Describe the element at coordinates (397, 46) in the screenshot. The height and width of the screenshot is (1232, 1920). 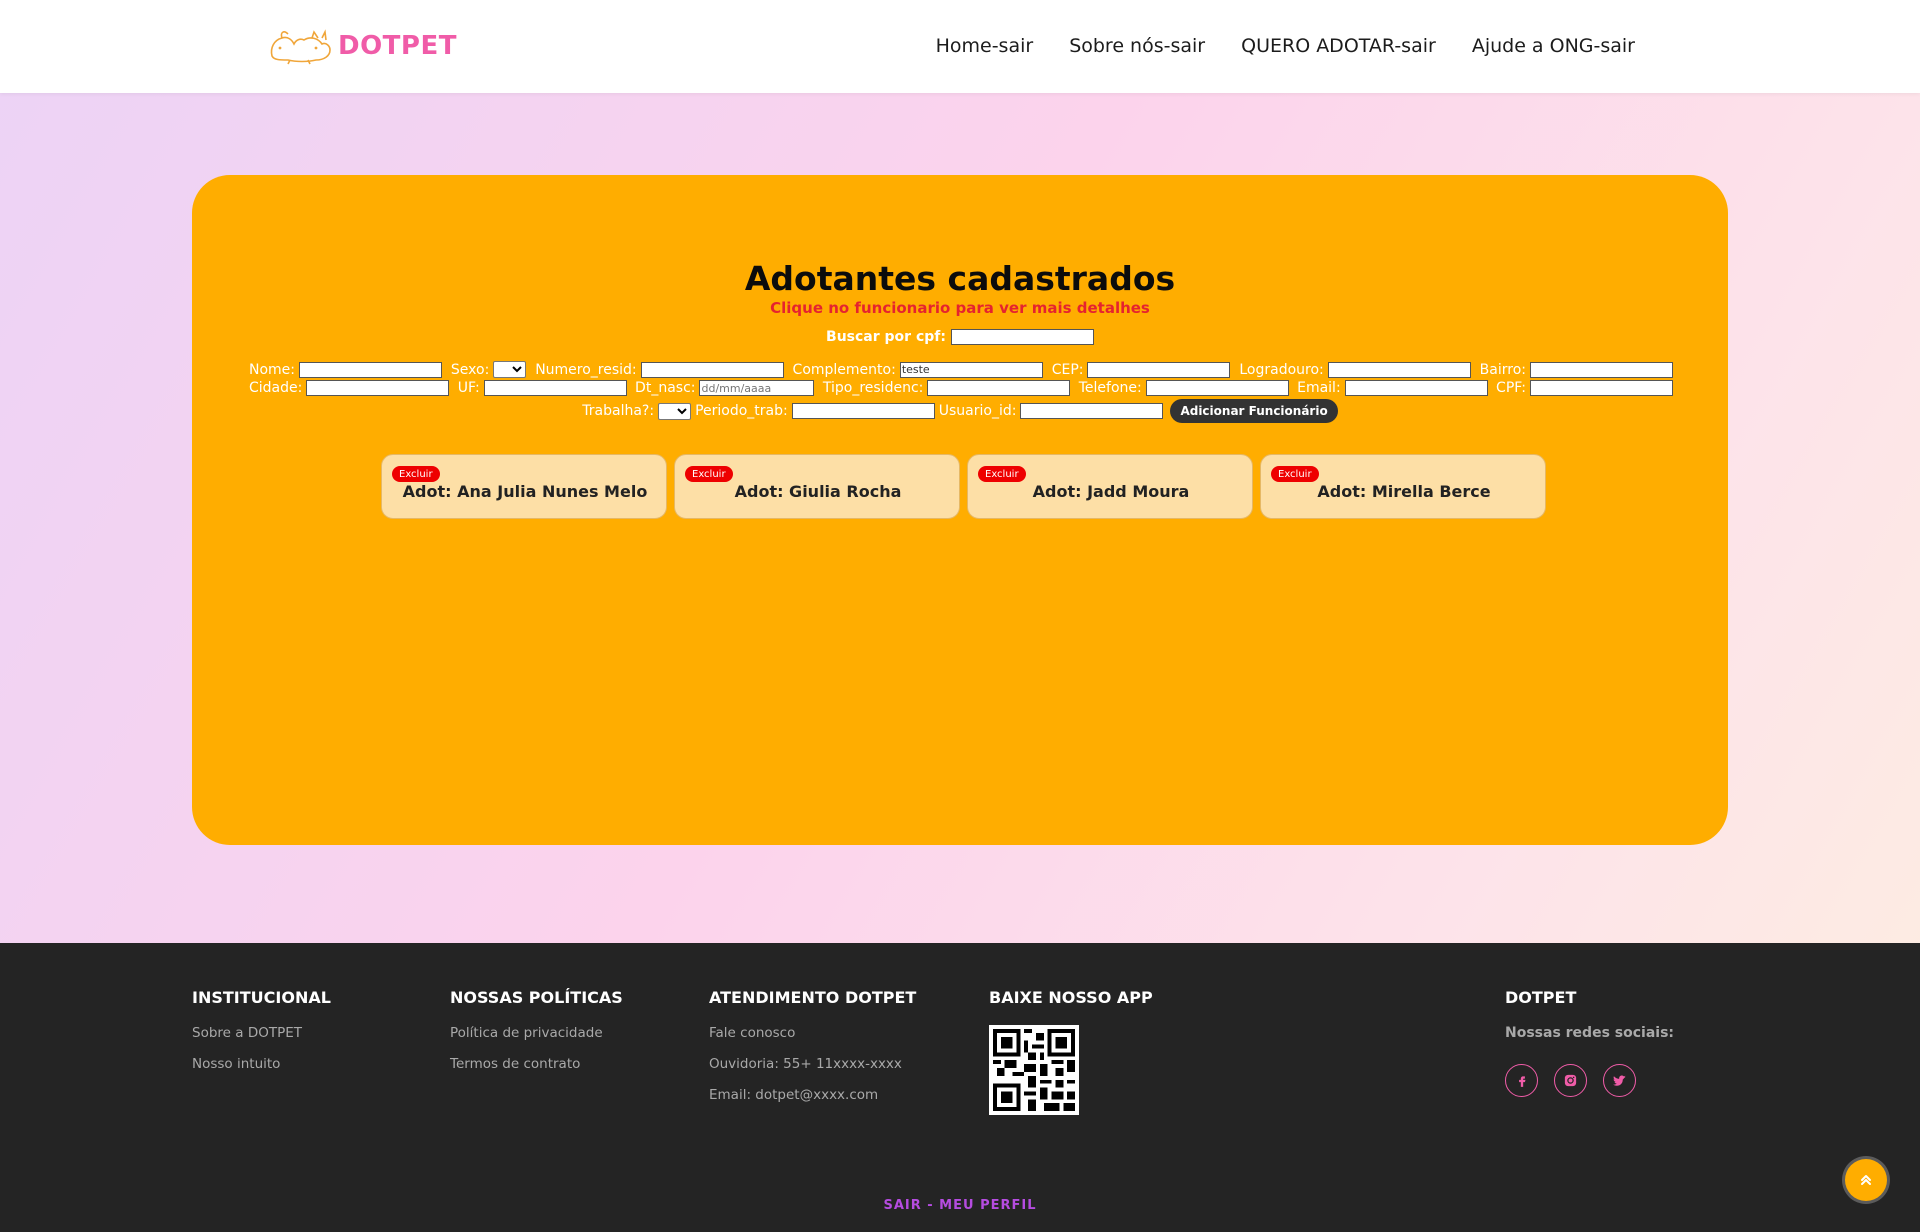
I see `logo-text: DOTPET` at that location.